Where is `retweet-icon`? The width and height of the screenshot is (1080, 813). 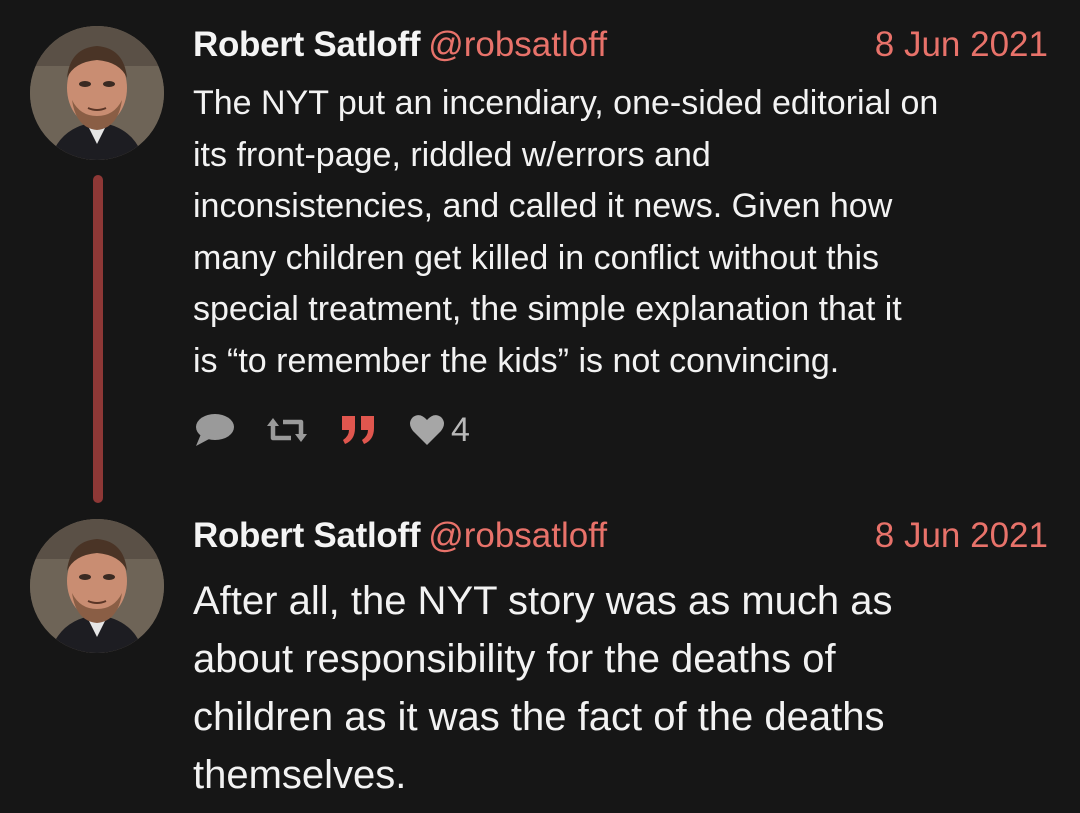 retweet-icon is located at coordinates (287, 430).